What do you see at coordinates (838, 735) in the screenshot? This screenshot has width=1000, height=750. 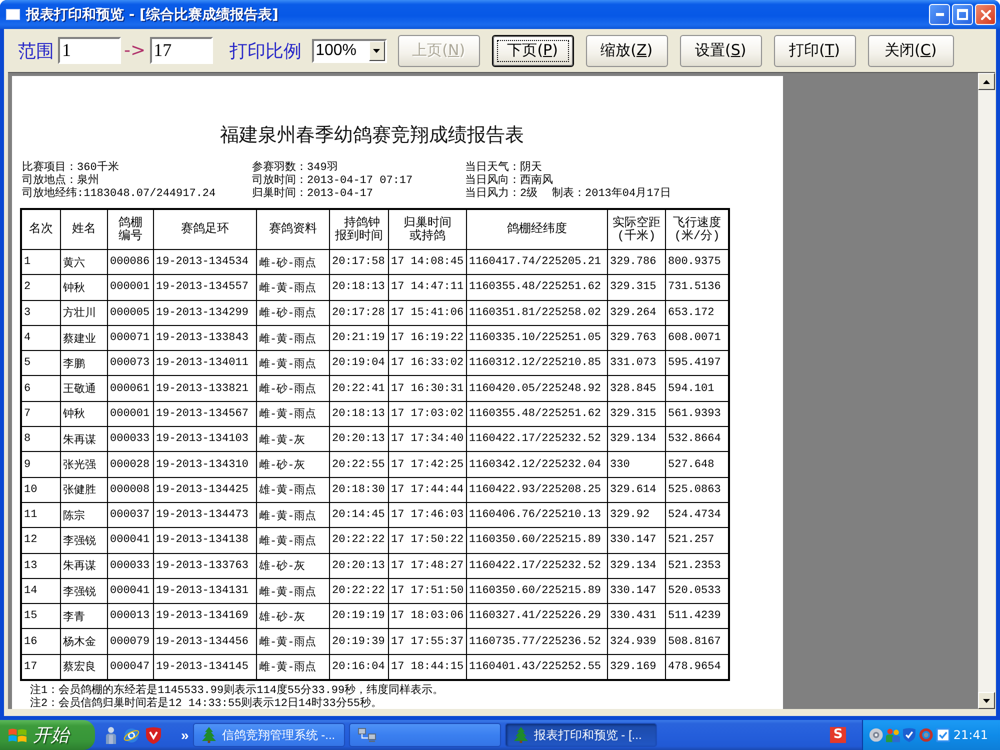 I see `input-method-button: S` at bounding box center [838, 735].